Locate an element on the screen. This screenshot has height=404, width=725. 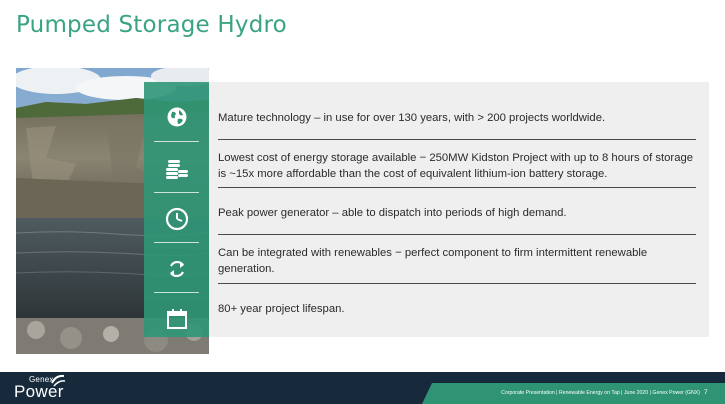
coins-icon is located at coordinates (176, 167).